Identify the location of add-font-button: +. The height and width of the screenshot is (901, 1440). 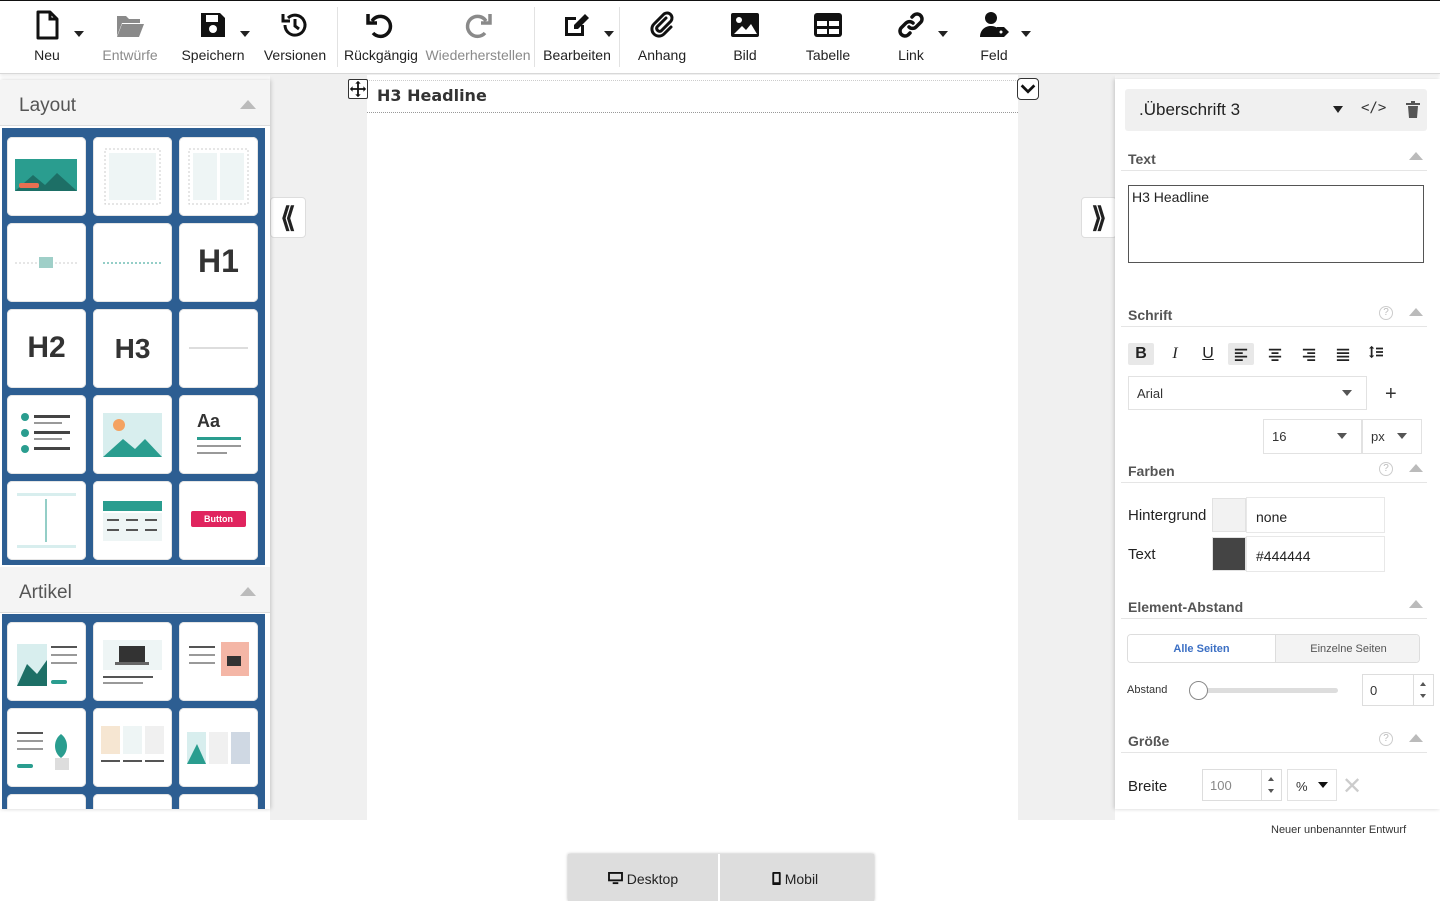
(1391, 394).